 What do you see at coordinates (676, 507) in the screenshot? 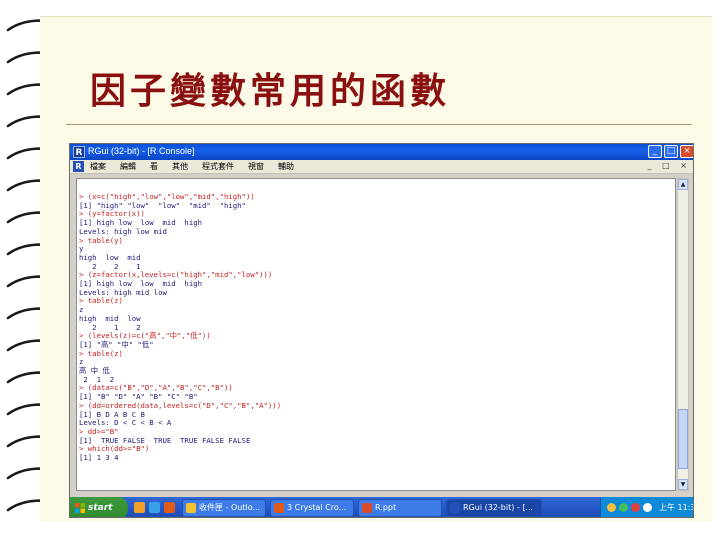
I see `clock: 上午 11:37` at bounding box center [676, 507].